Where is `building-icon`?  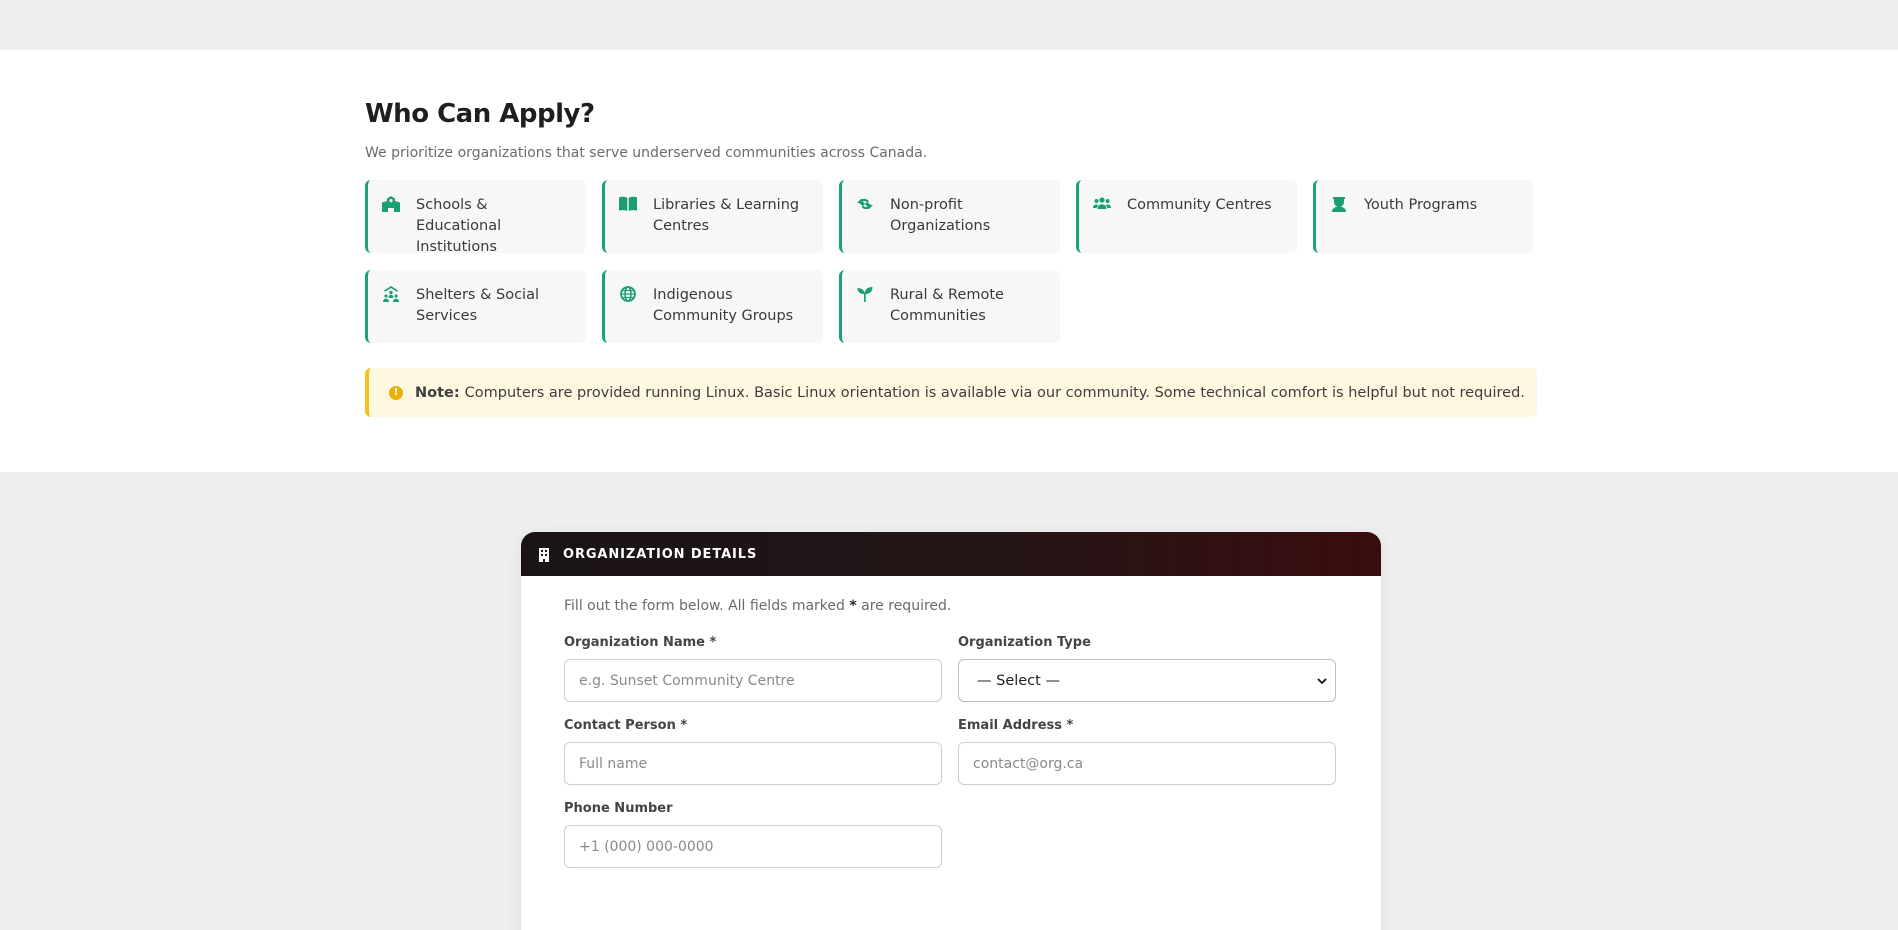 building-icon is located at coordinates (544, 554).